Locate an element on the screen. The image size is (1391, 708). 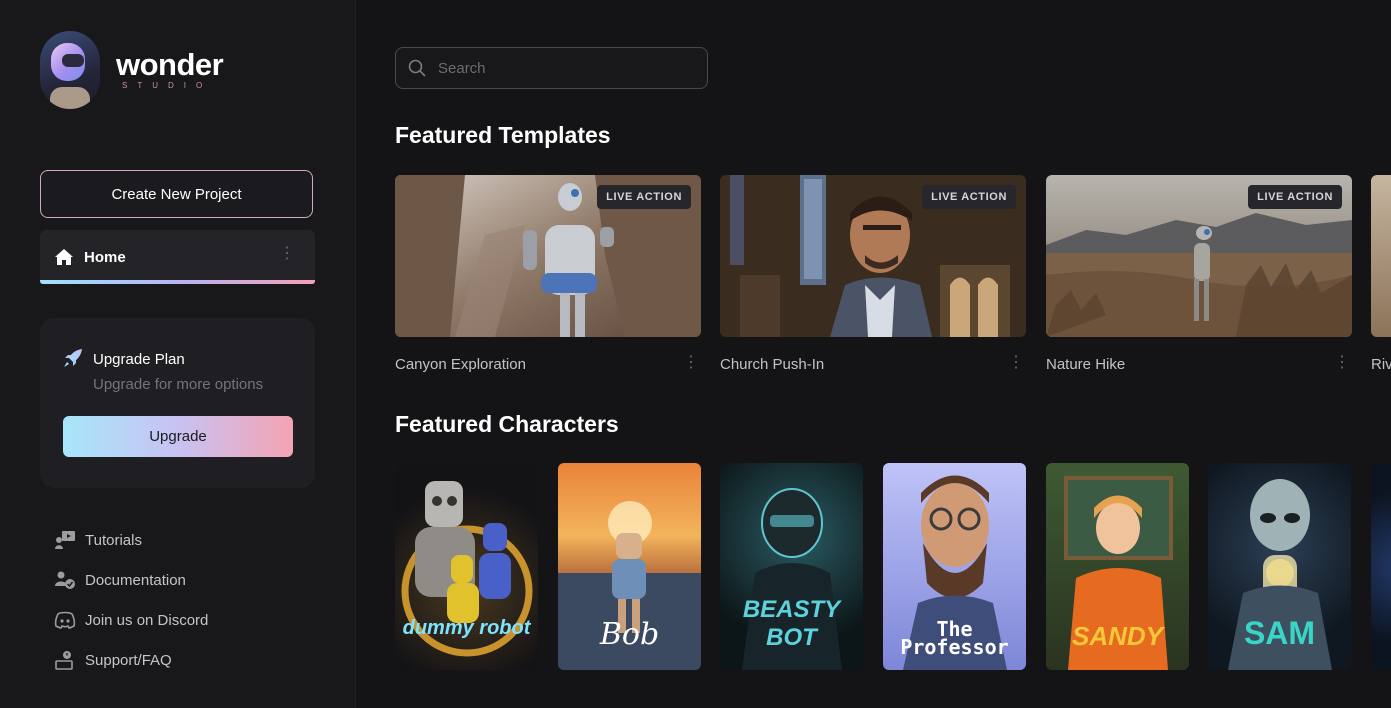
sidebar-item-label: Home is located at coordinates (105, 257).